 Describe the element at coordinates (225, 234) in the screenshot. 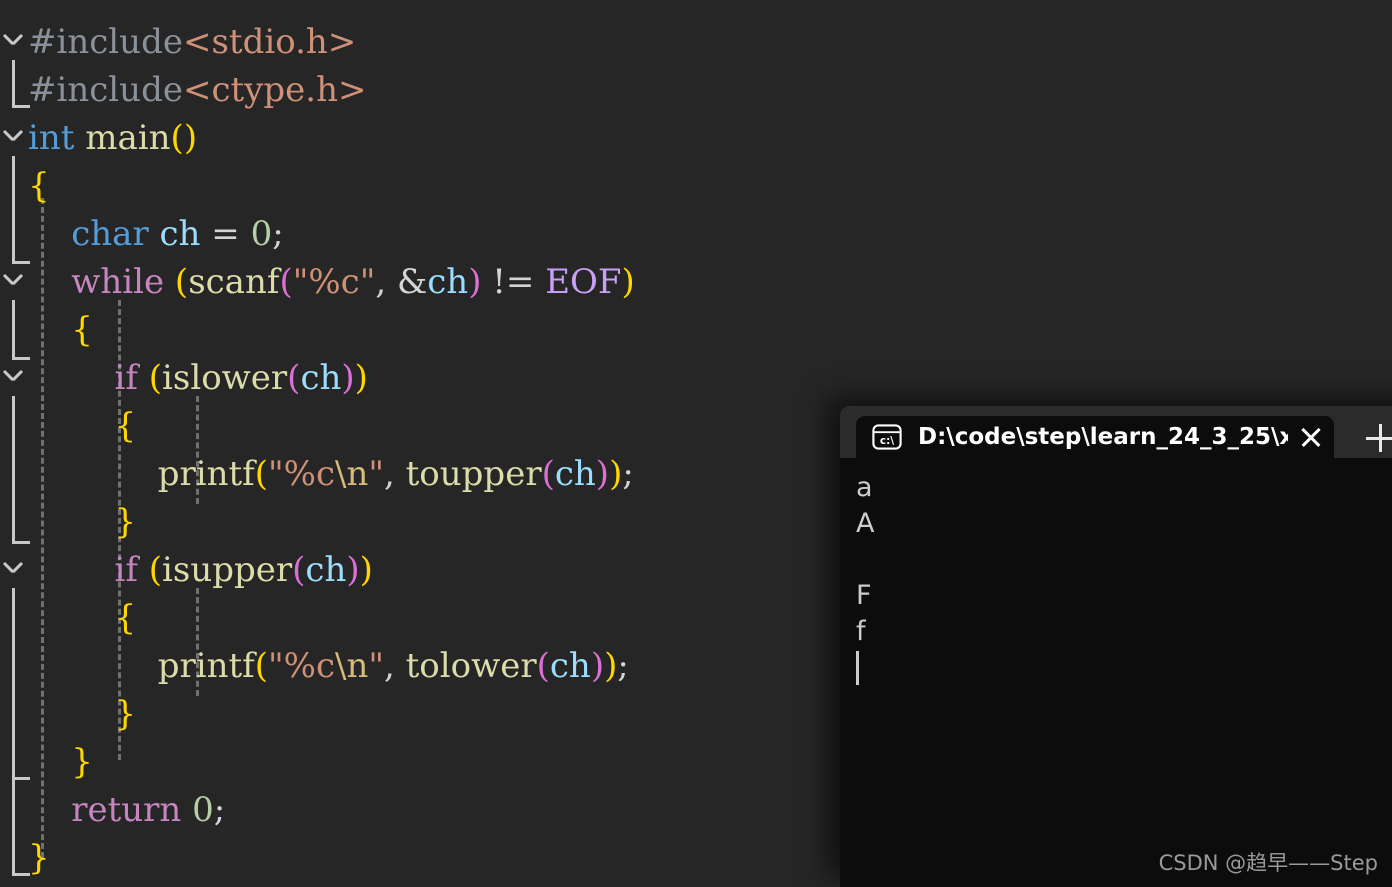

I see `code-token: =` at that location.